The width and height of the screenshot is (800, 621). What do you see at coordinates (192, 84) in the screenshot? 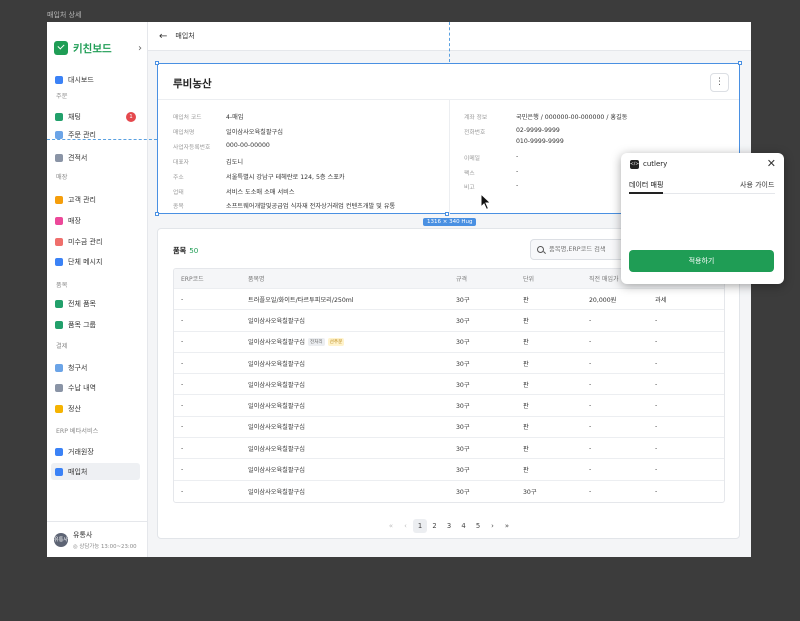
I see `vendor-name: 루비농산` at bounding box center [192, 84].